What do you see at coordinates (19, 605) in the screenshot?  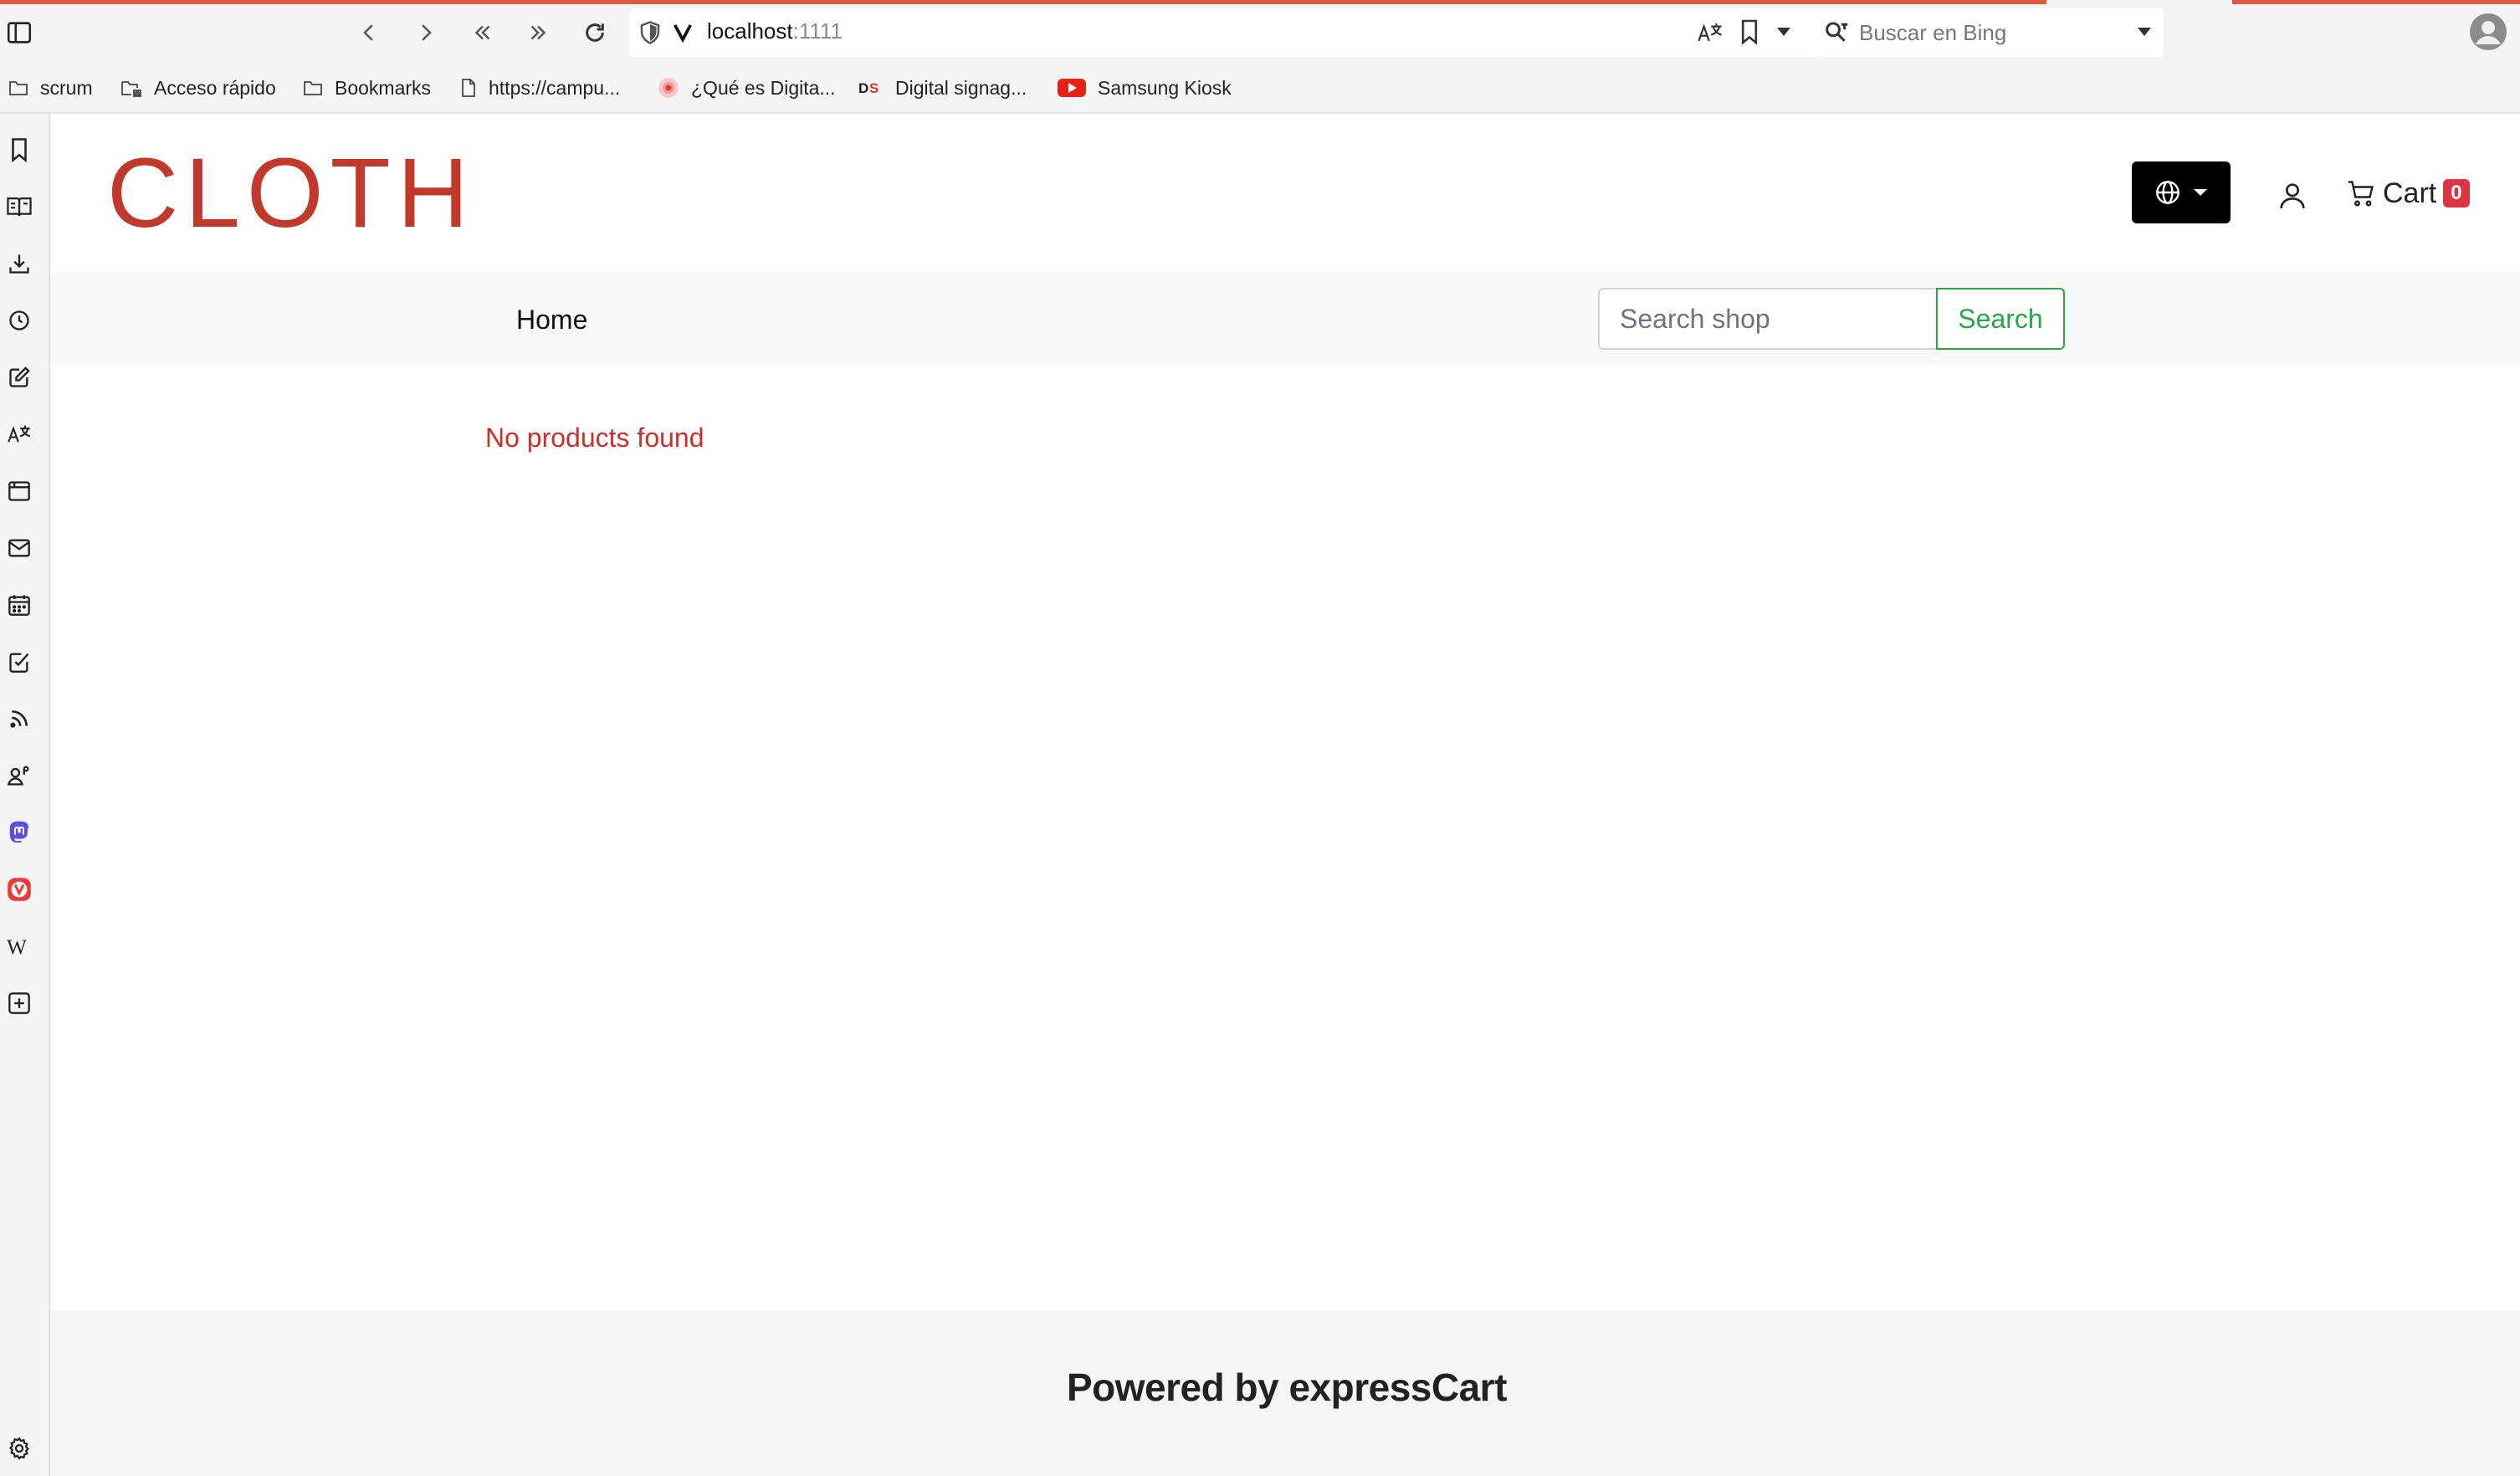 I see `calendar-icon` at bounding box center [19, 605].